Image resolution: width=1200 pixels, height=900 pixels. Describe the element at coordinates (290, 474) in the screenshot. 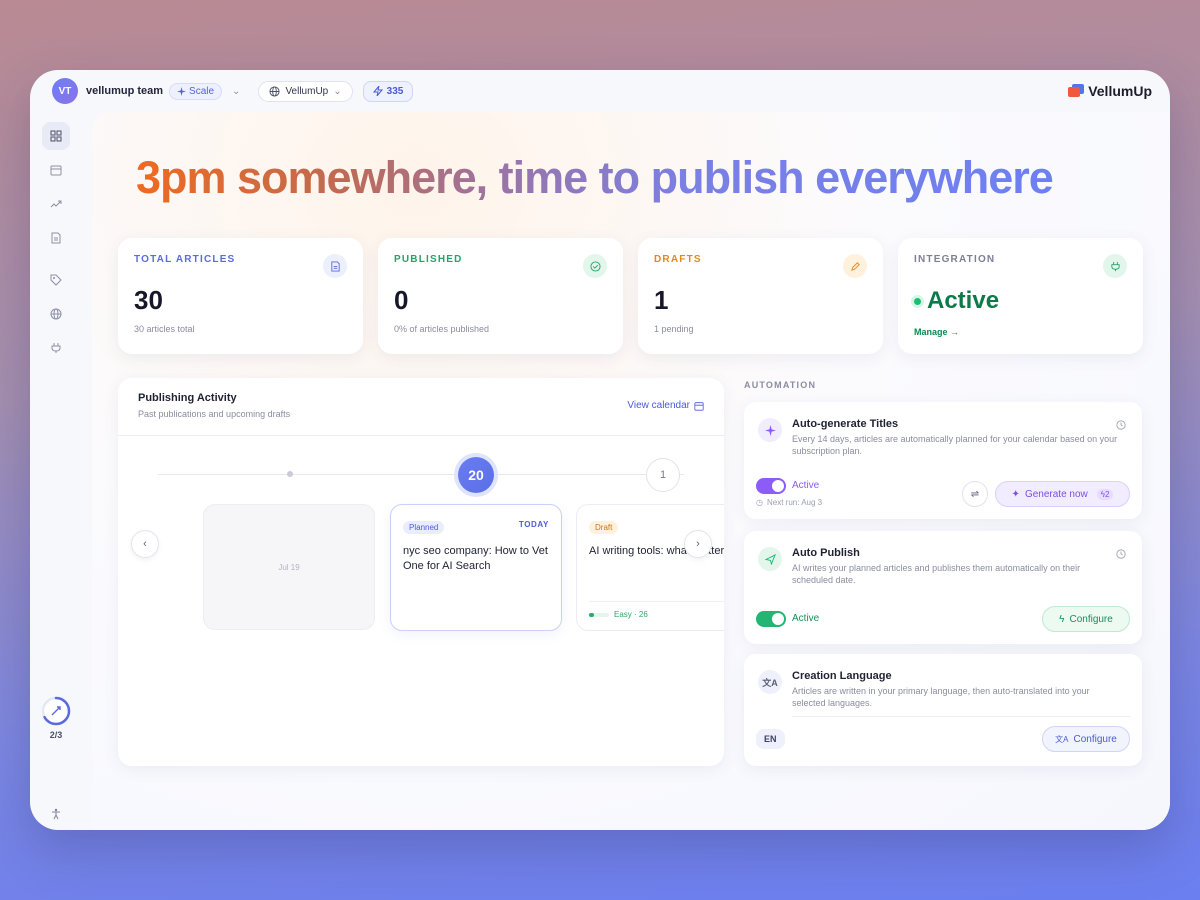

I see `timeline-dot` at that location.